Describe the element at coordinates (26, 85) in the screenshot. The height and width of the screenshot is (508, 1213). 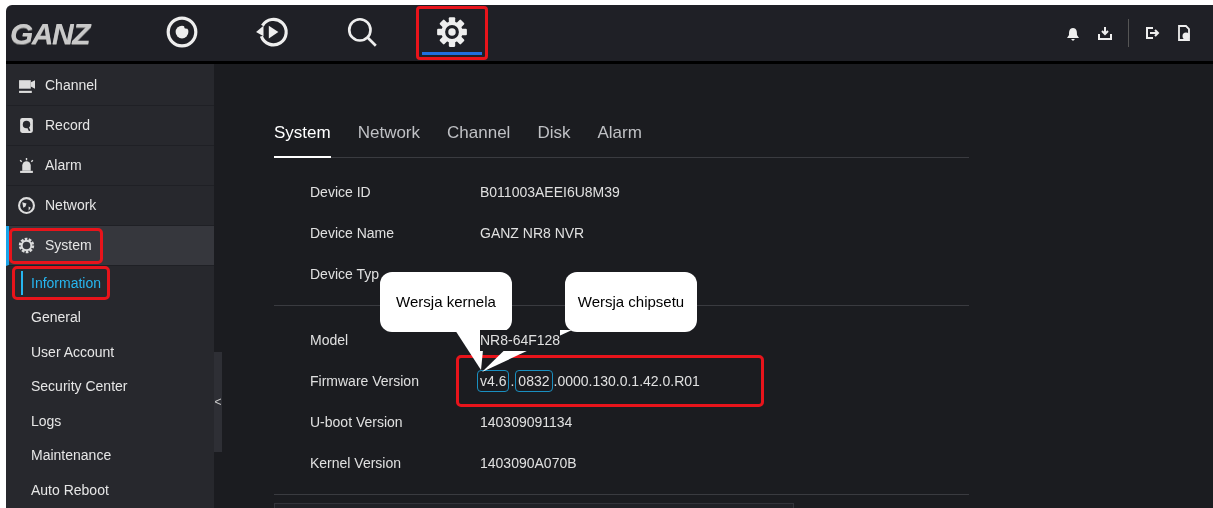
I see `camera-icon` at that location.